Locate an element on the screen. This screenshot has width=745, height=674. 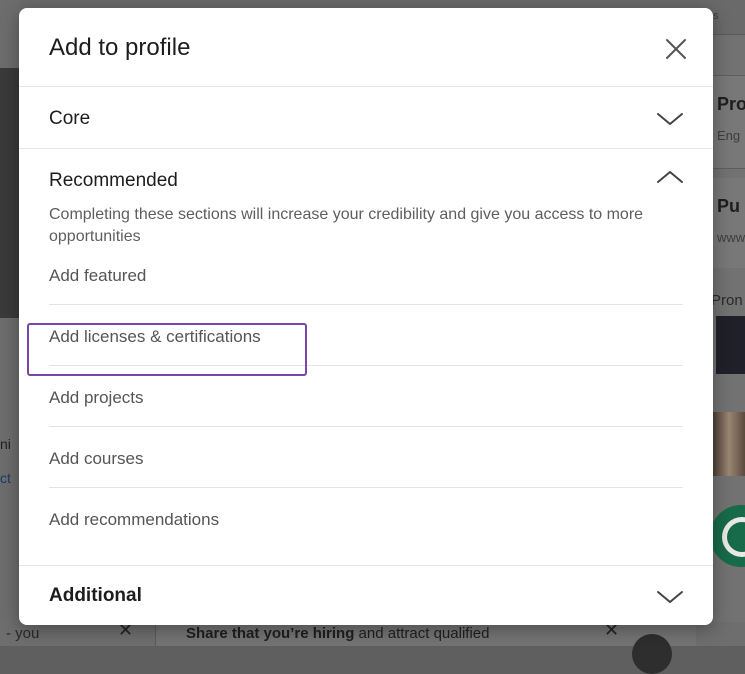
close-button is located at coordinates (676, 49).